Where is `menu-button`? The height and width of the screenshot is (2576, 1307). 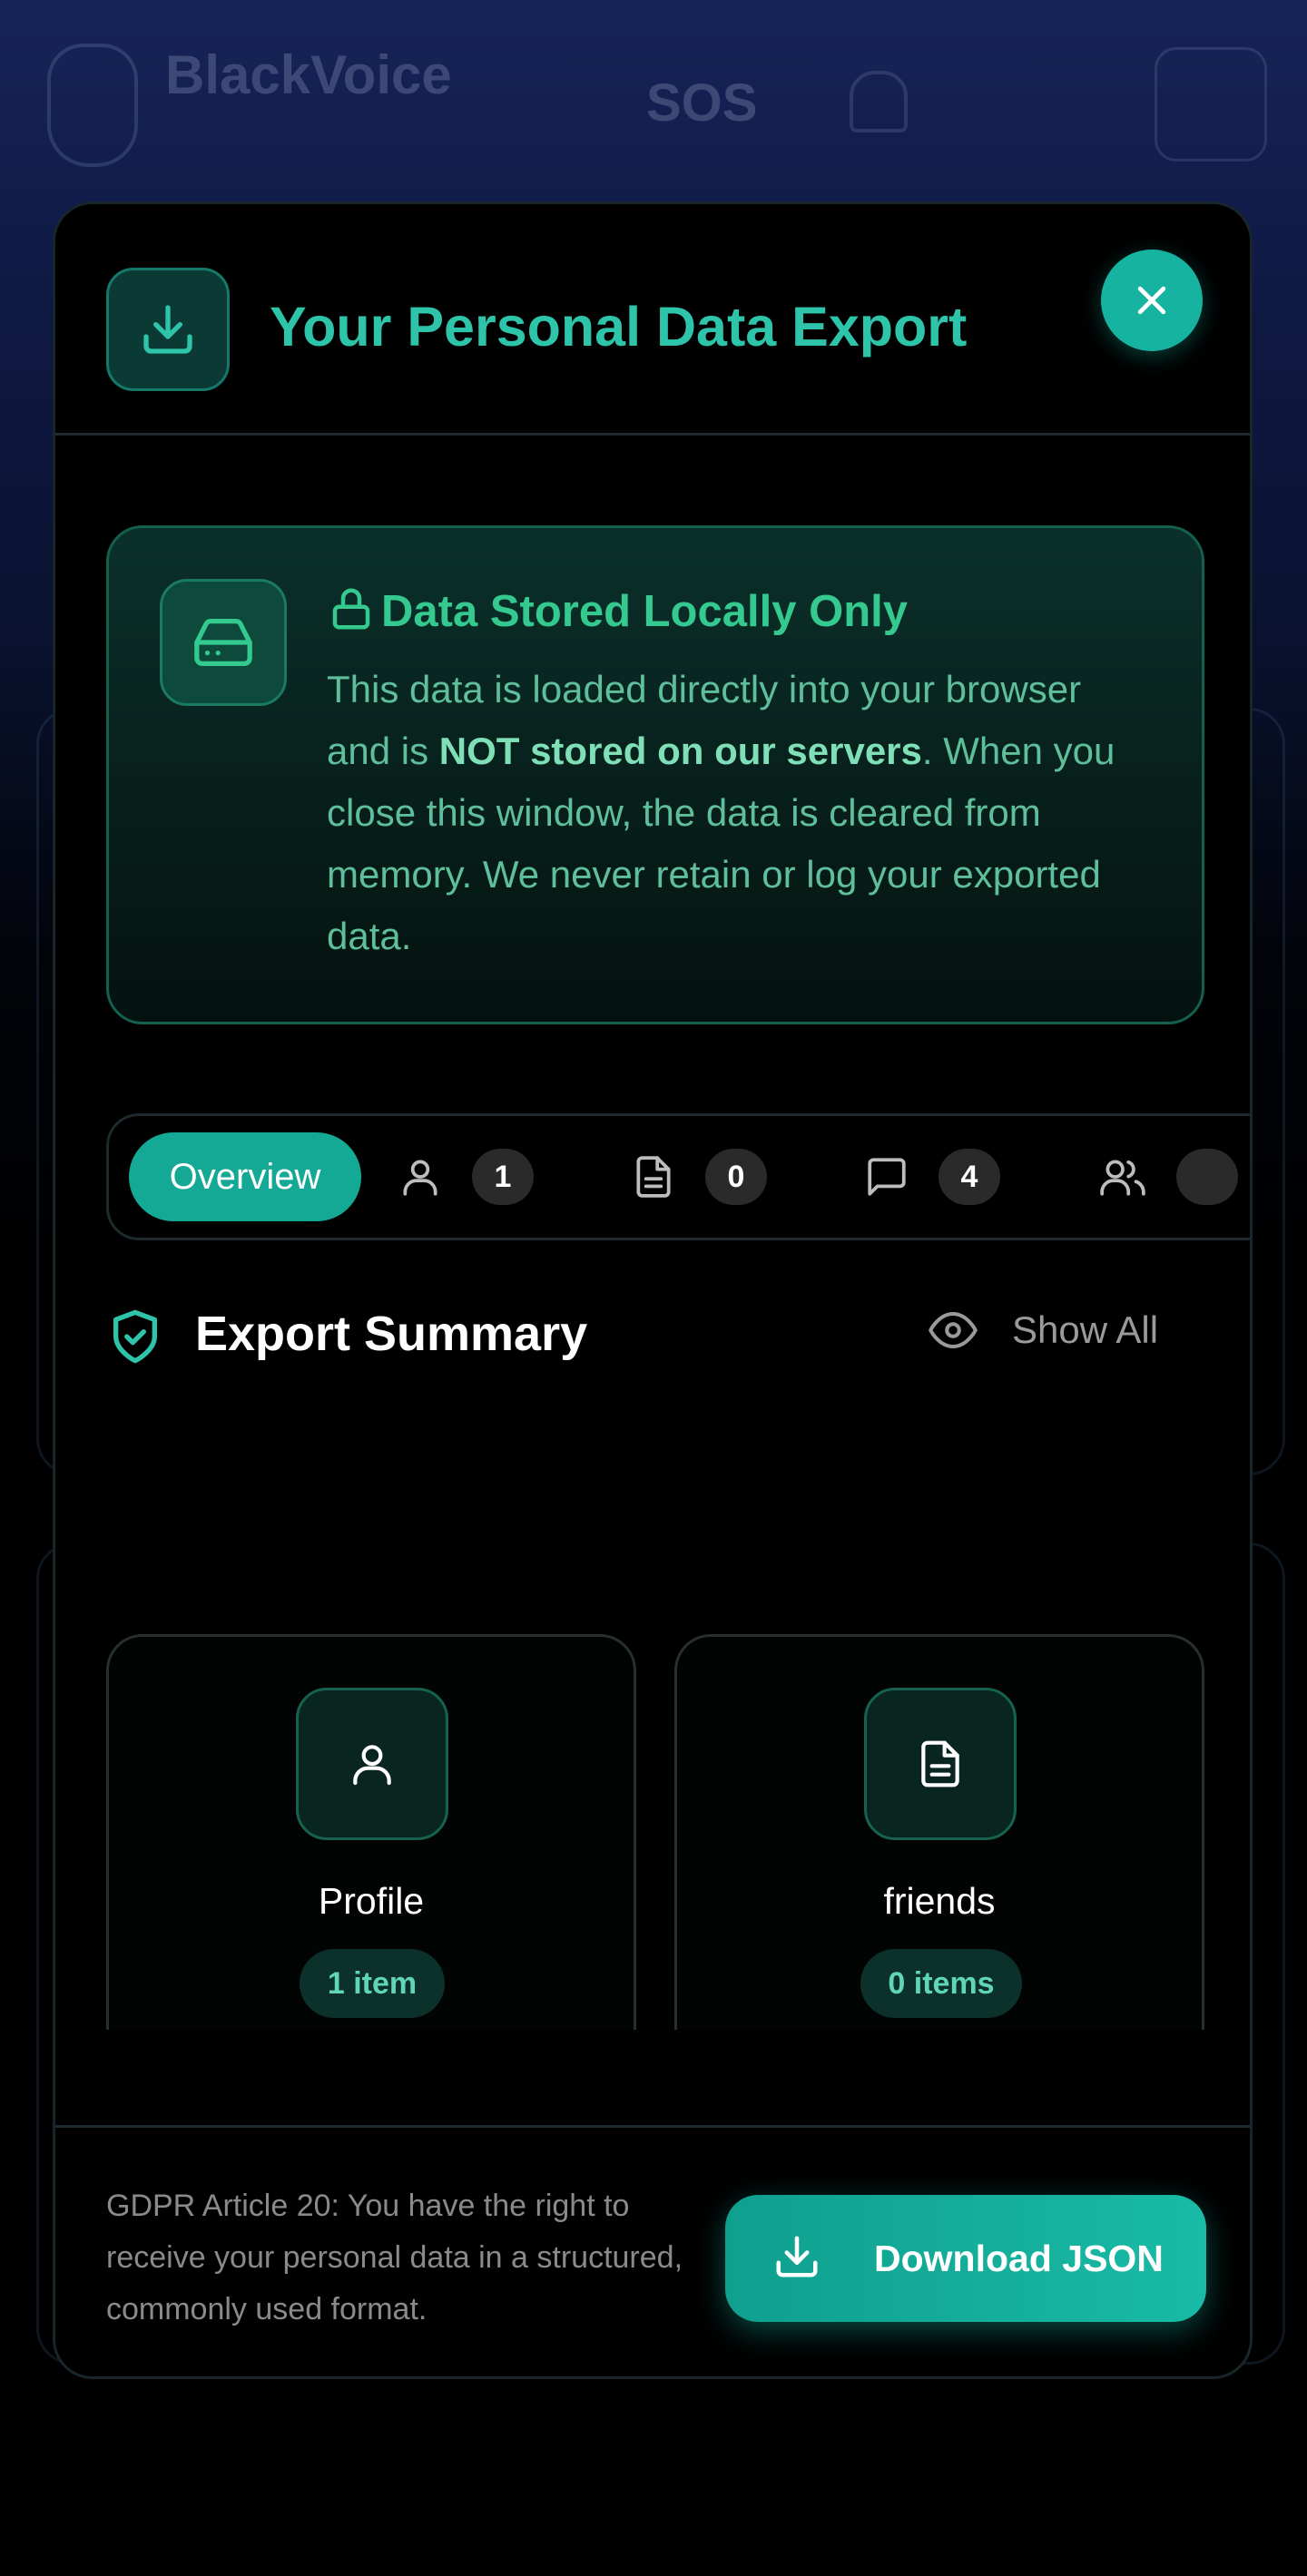 menu-button is located at coordinates (1211, 104).